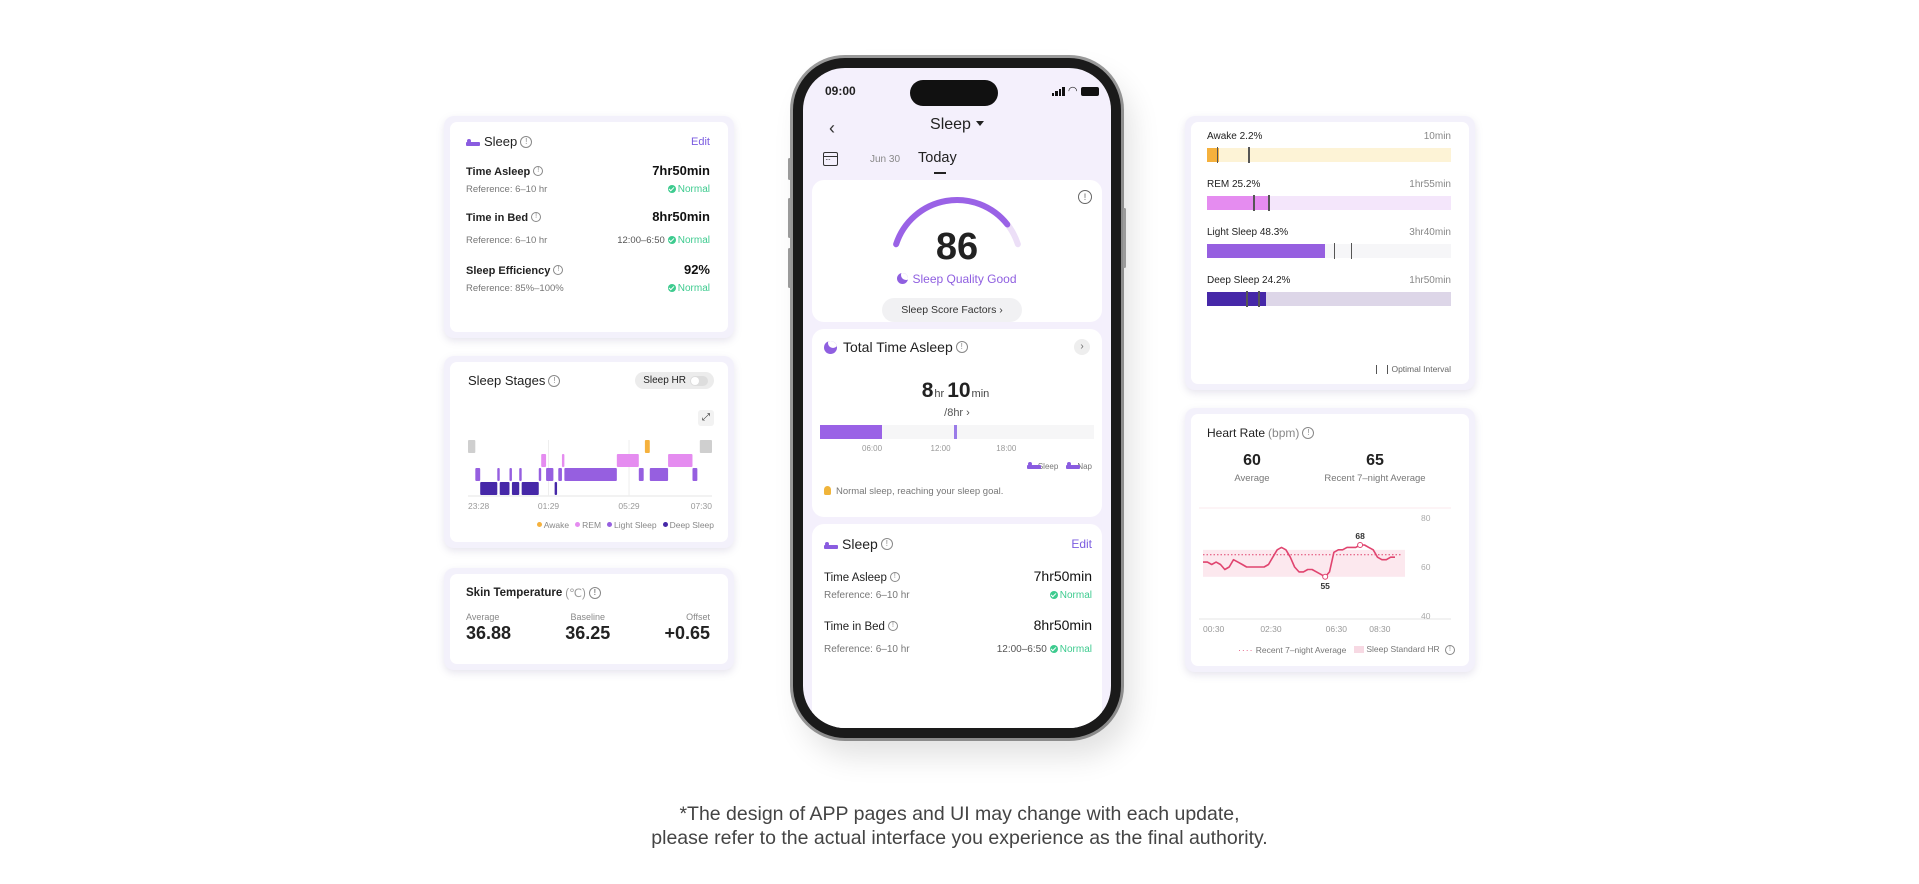  Describe the element at coordinates (507, 380) in the screenshot. I see `sleep-stages-title: Sleep Stages` at that location.